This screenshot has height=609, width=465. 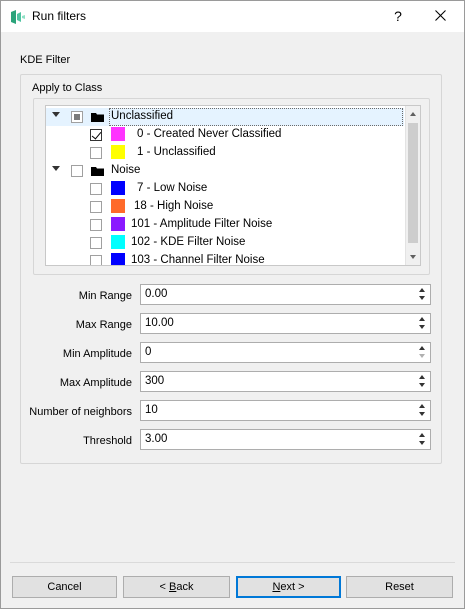 I want to click on tree-group-noise: Noise, so click(x=225, y=171).